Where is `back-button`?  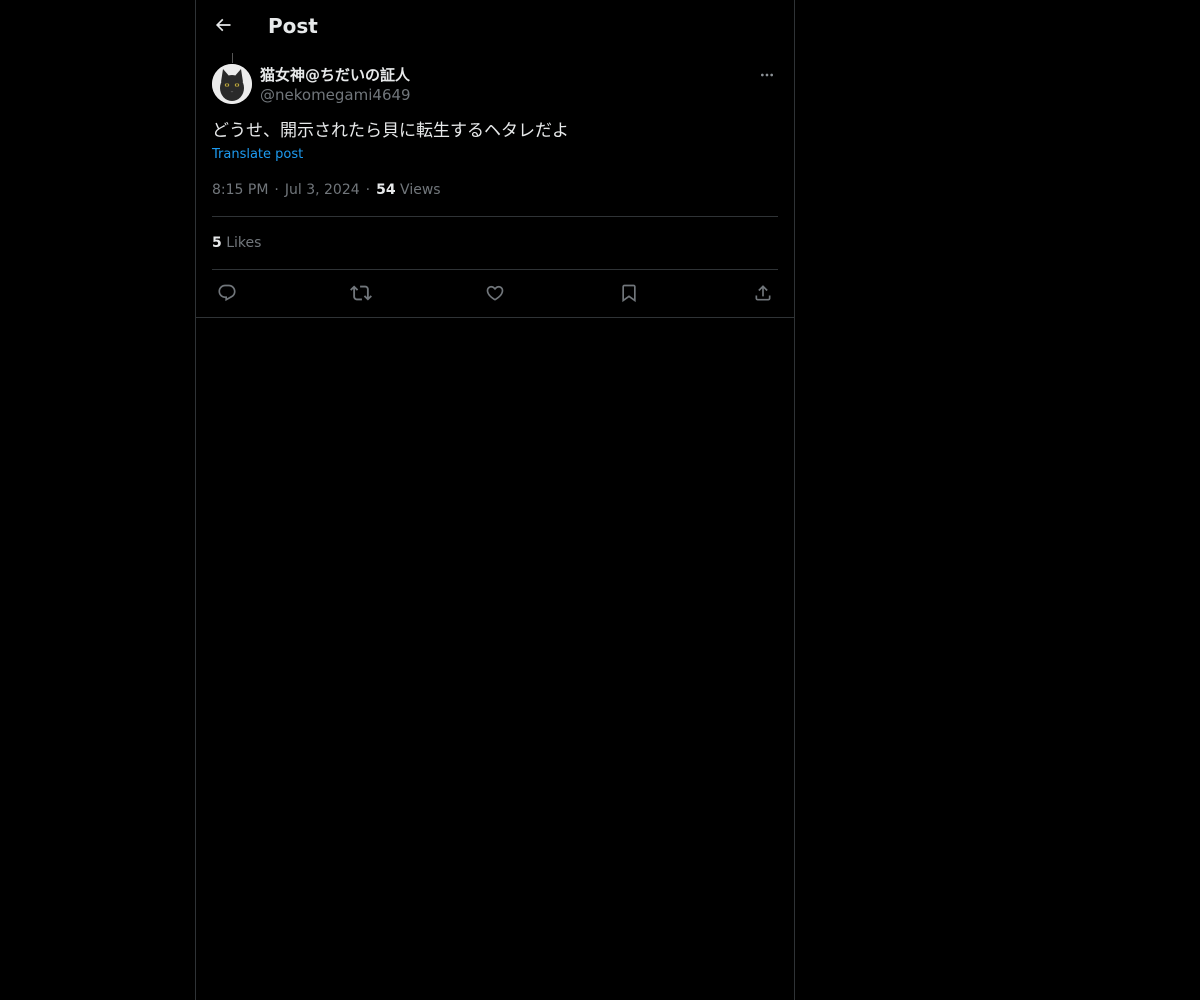 back-button is located at coordinates (223, 25).